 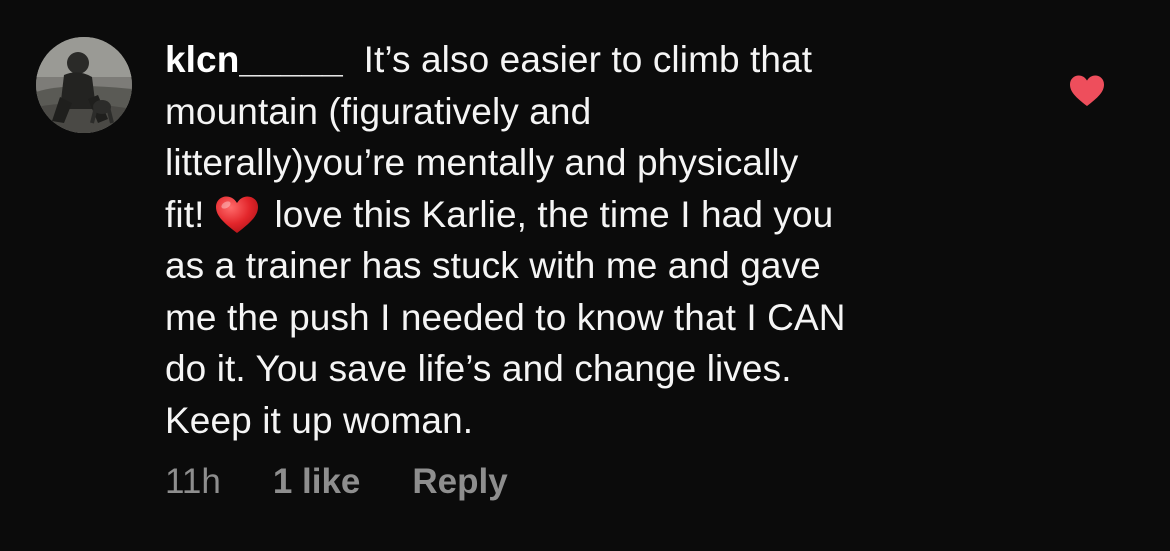 I want to click on comment-line: love this Karlie, the time I had you, so click(x=554, y=214).